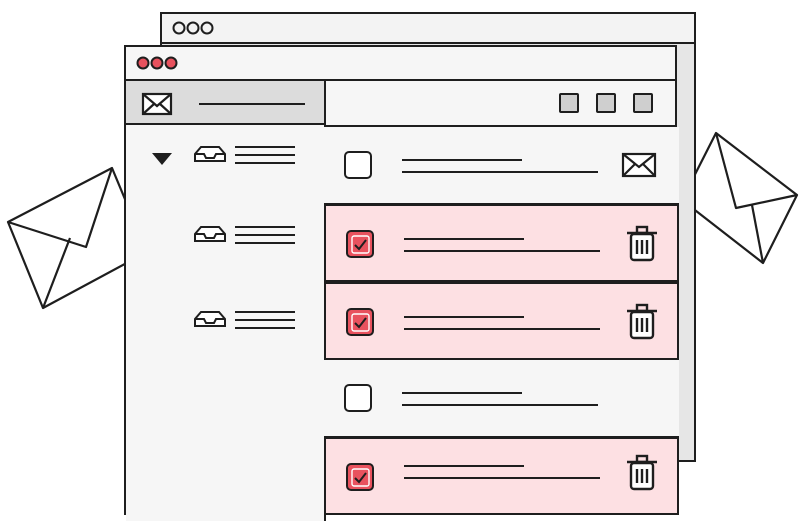 Image resolution: width=799 pixels, height=521 pixels. Describe the element at coordinates (162, 159) in the screenshot. I see `expand-triangle-icon` at that location.